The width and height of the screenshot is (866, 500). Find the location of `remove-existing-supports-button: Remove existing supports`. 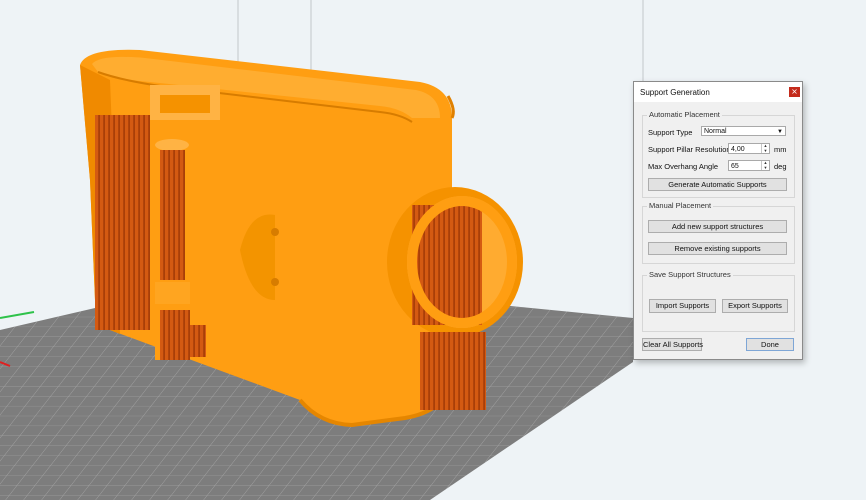

remove-existing-supports-button: Remove existing supports is located at coordinates (717, 248).